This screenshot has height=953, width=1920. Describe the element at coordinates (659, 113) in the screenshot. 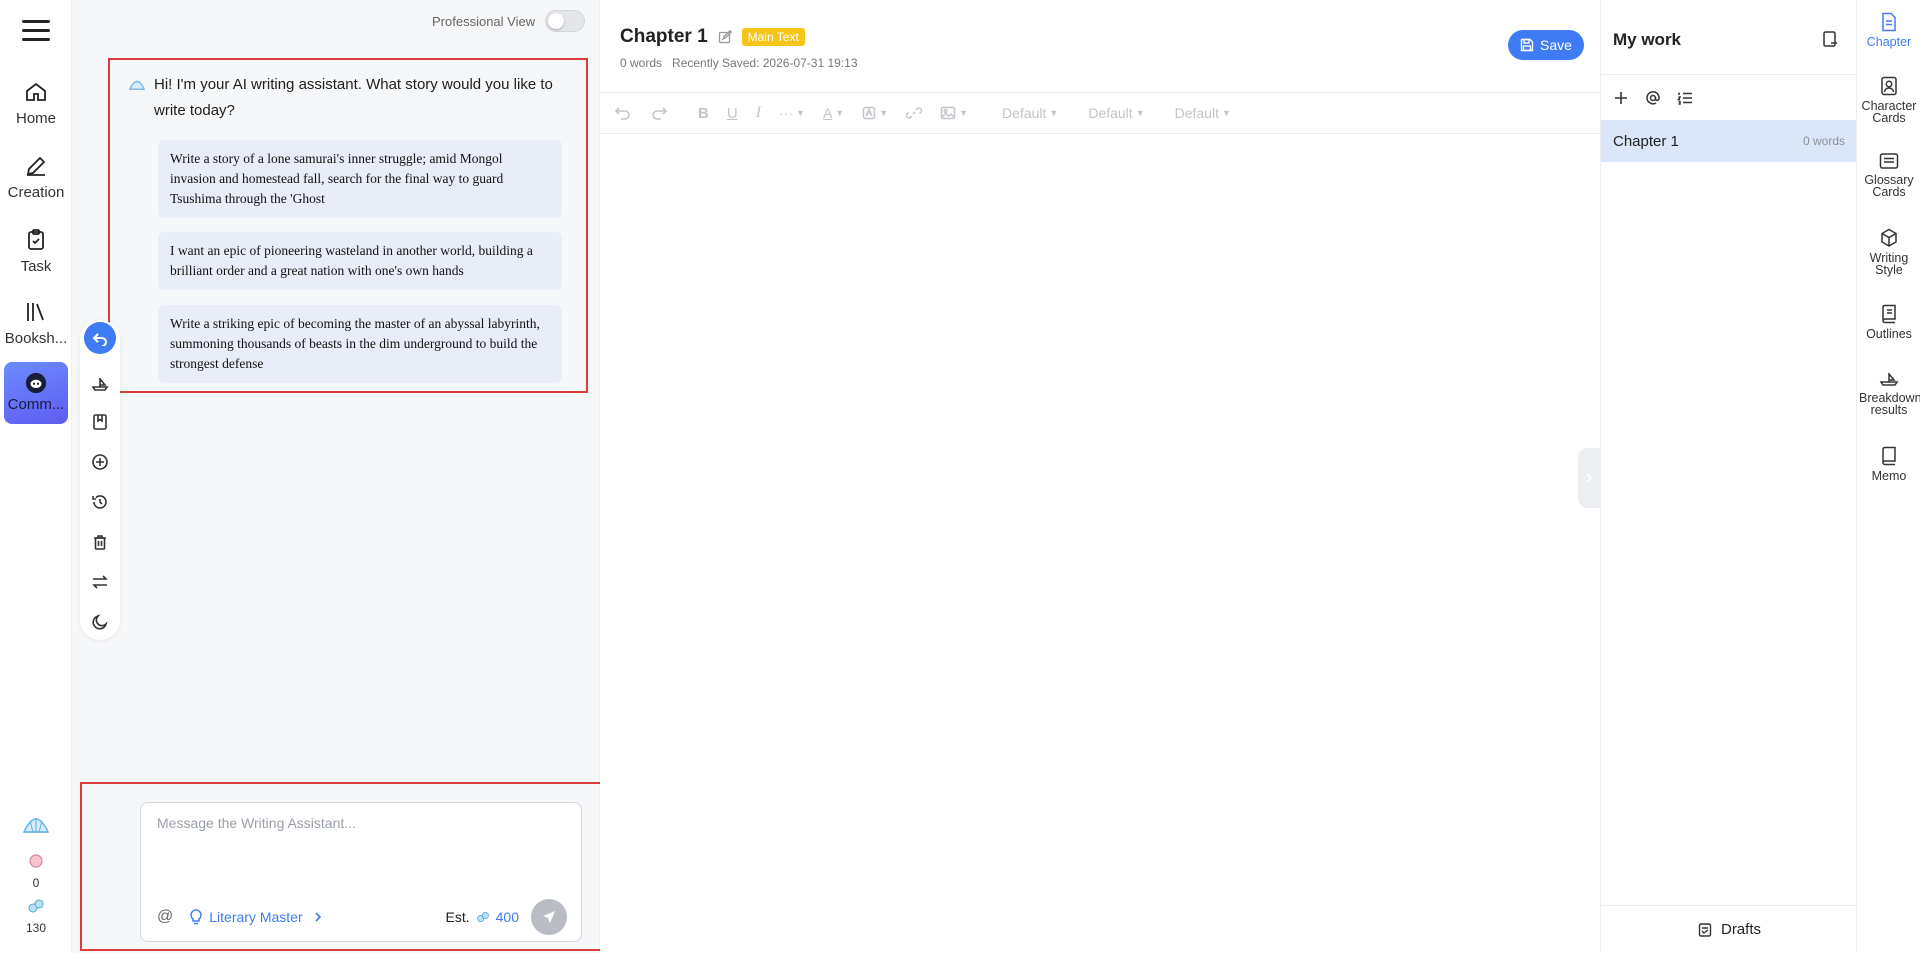

I see `redo-button` at that location.